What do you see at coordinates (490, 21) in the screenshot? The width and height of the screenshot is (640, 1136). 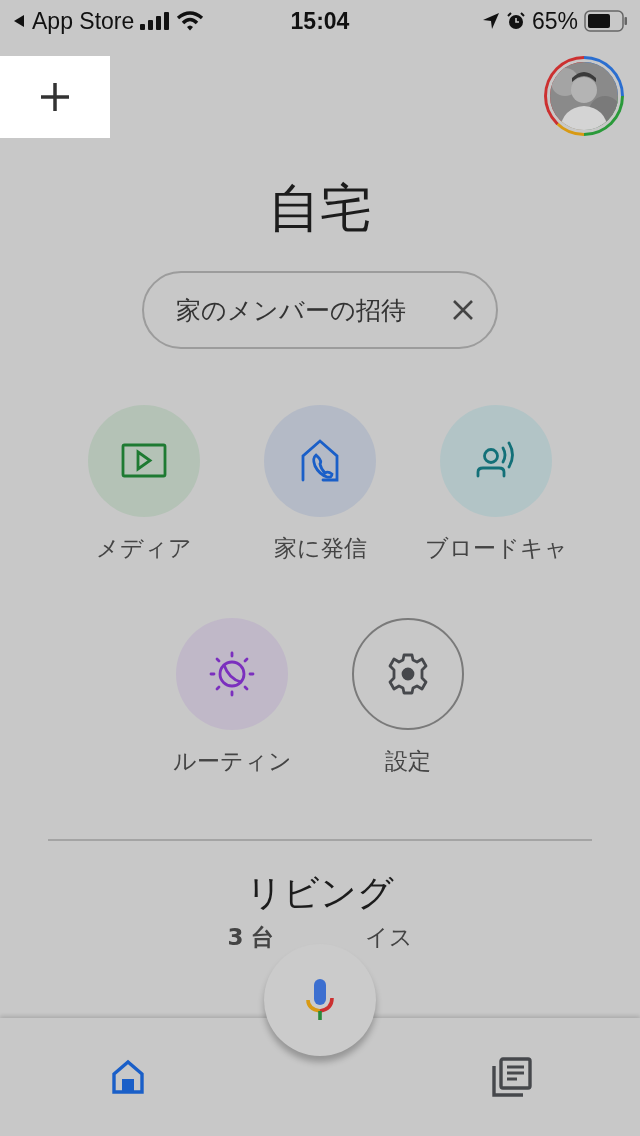 I see `location-icon` at bounding box center [490, 21].